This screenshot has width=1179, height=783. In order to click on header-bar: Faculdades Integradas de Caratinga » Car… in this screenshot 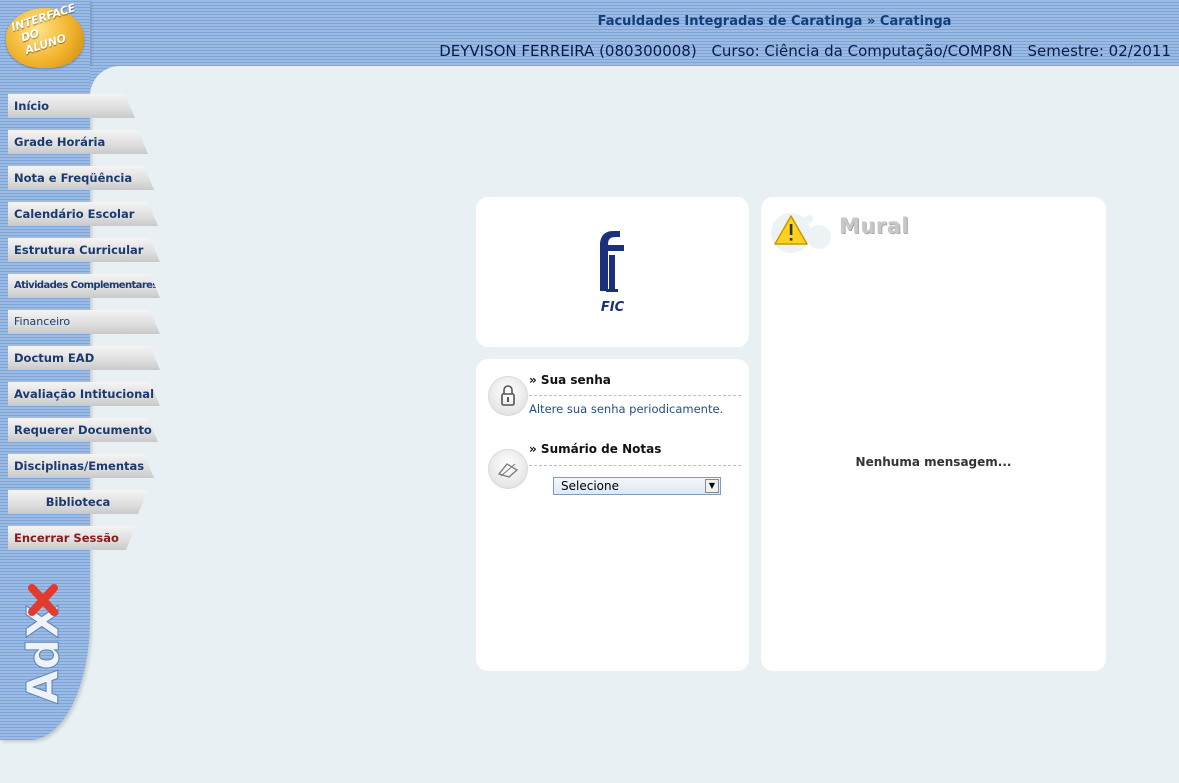, I will do `click(589, 33)`.